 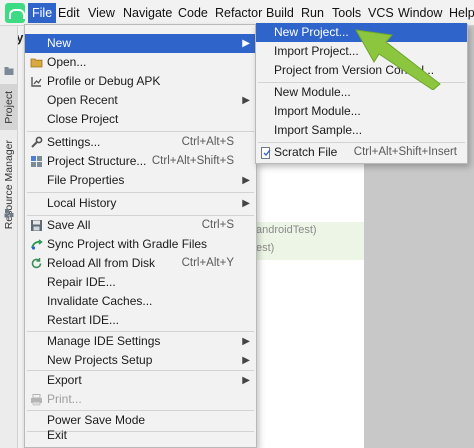 What do you see at coordinates (101, 263) in the screenshot?
I see `menu-item-label: Reload All from Disk` at bounding box center [101, 263].